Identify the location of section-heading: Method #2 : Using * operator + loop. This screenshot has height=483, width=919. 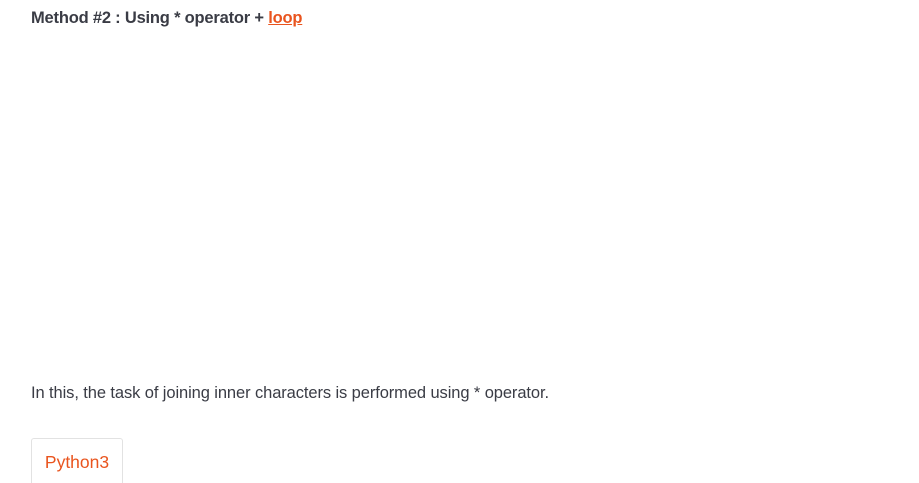
(166, 18).